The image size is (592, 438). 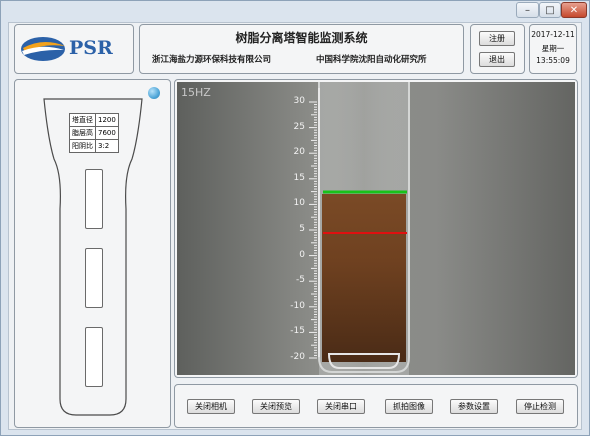 I want to click on exit-button: 退出, so click(x=497, y=59).